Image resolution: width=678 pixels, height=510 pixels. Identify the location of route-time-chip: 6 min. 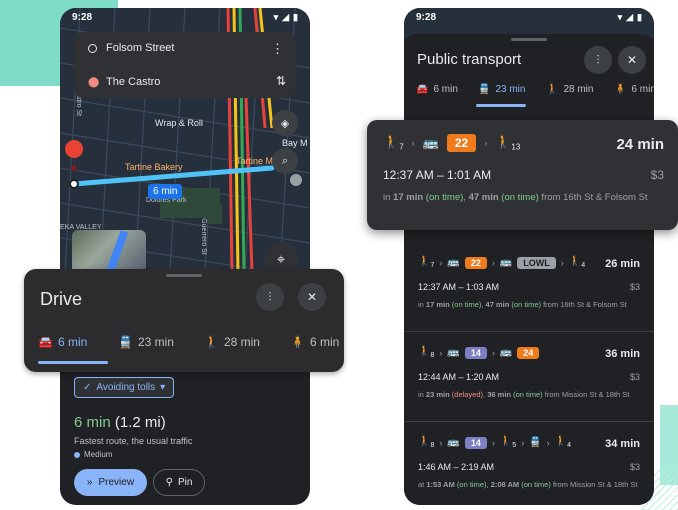
(165, 191).